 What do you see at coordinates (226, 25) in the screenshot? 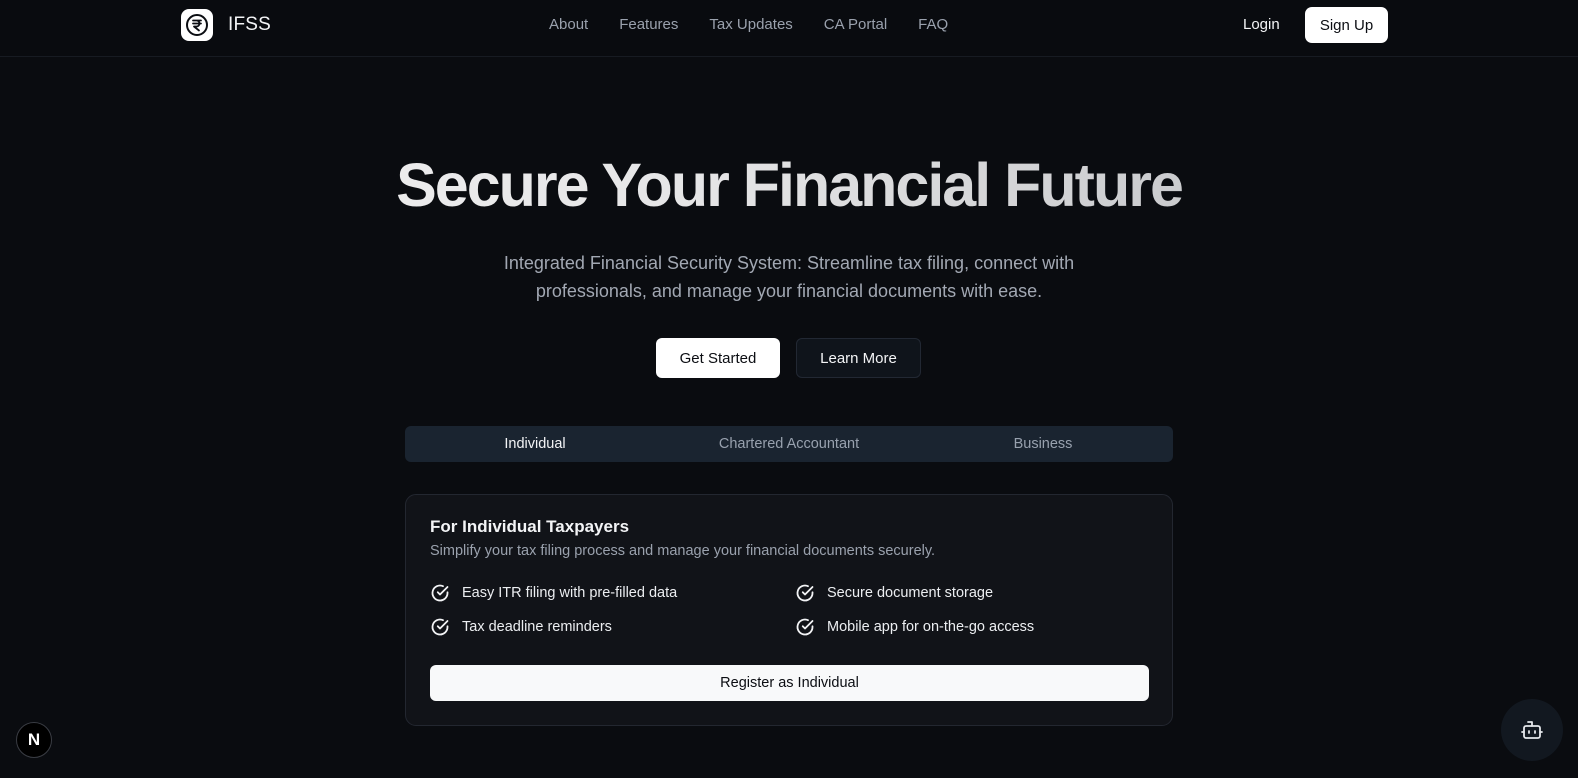
I see `brand: IFSS` at bounding box center [226, 25].